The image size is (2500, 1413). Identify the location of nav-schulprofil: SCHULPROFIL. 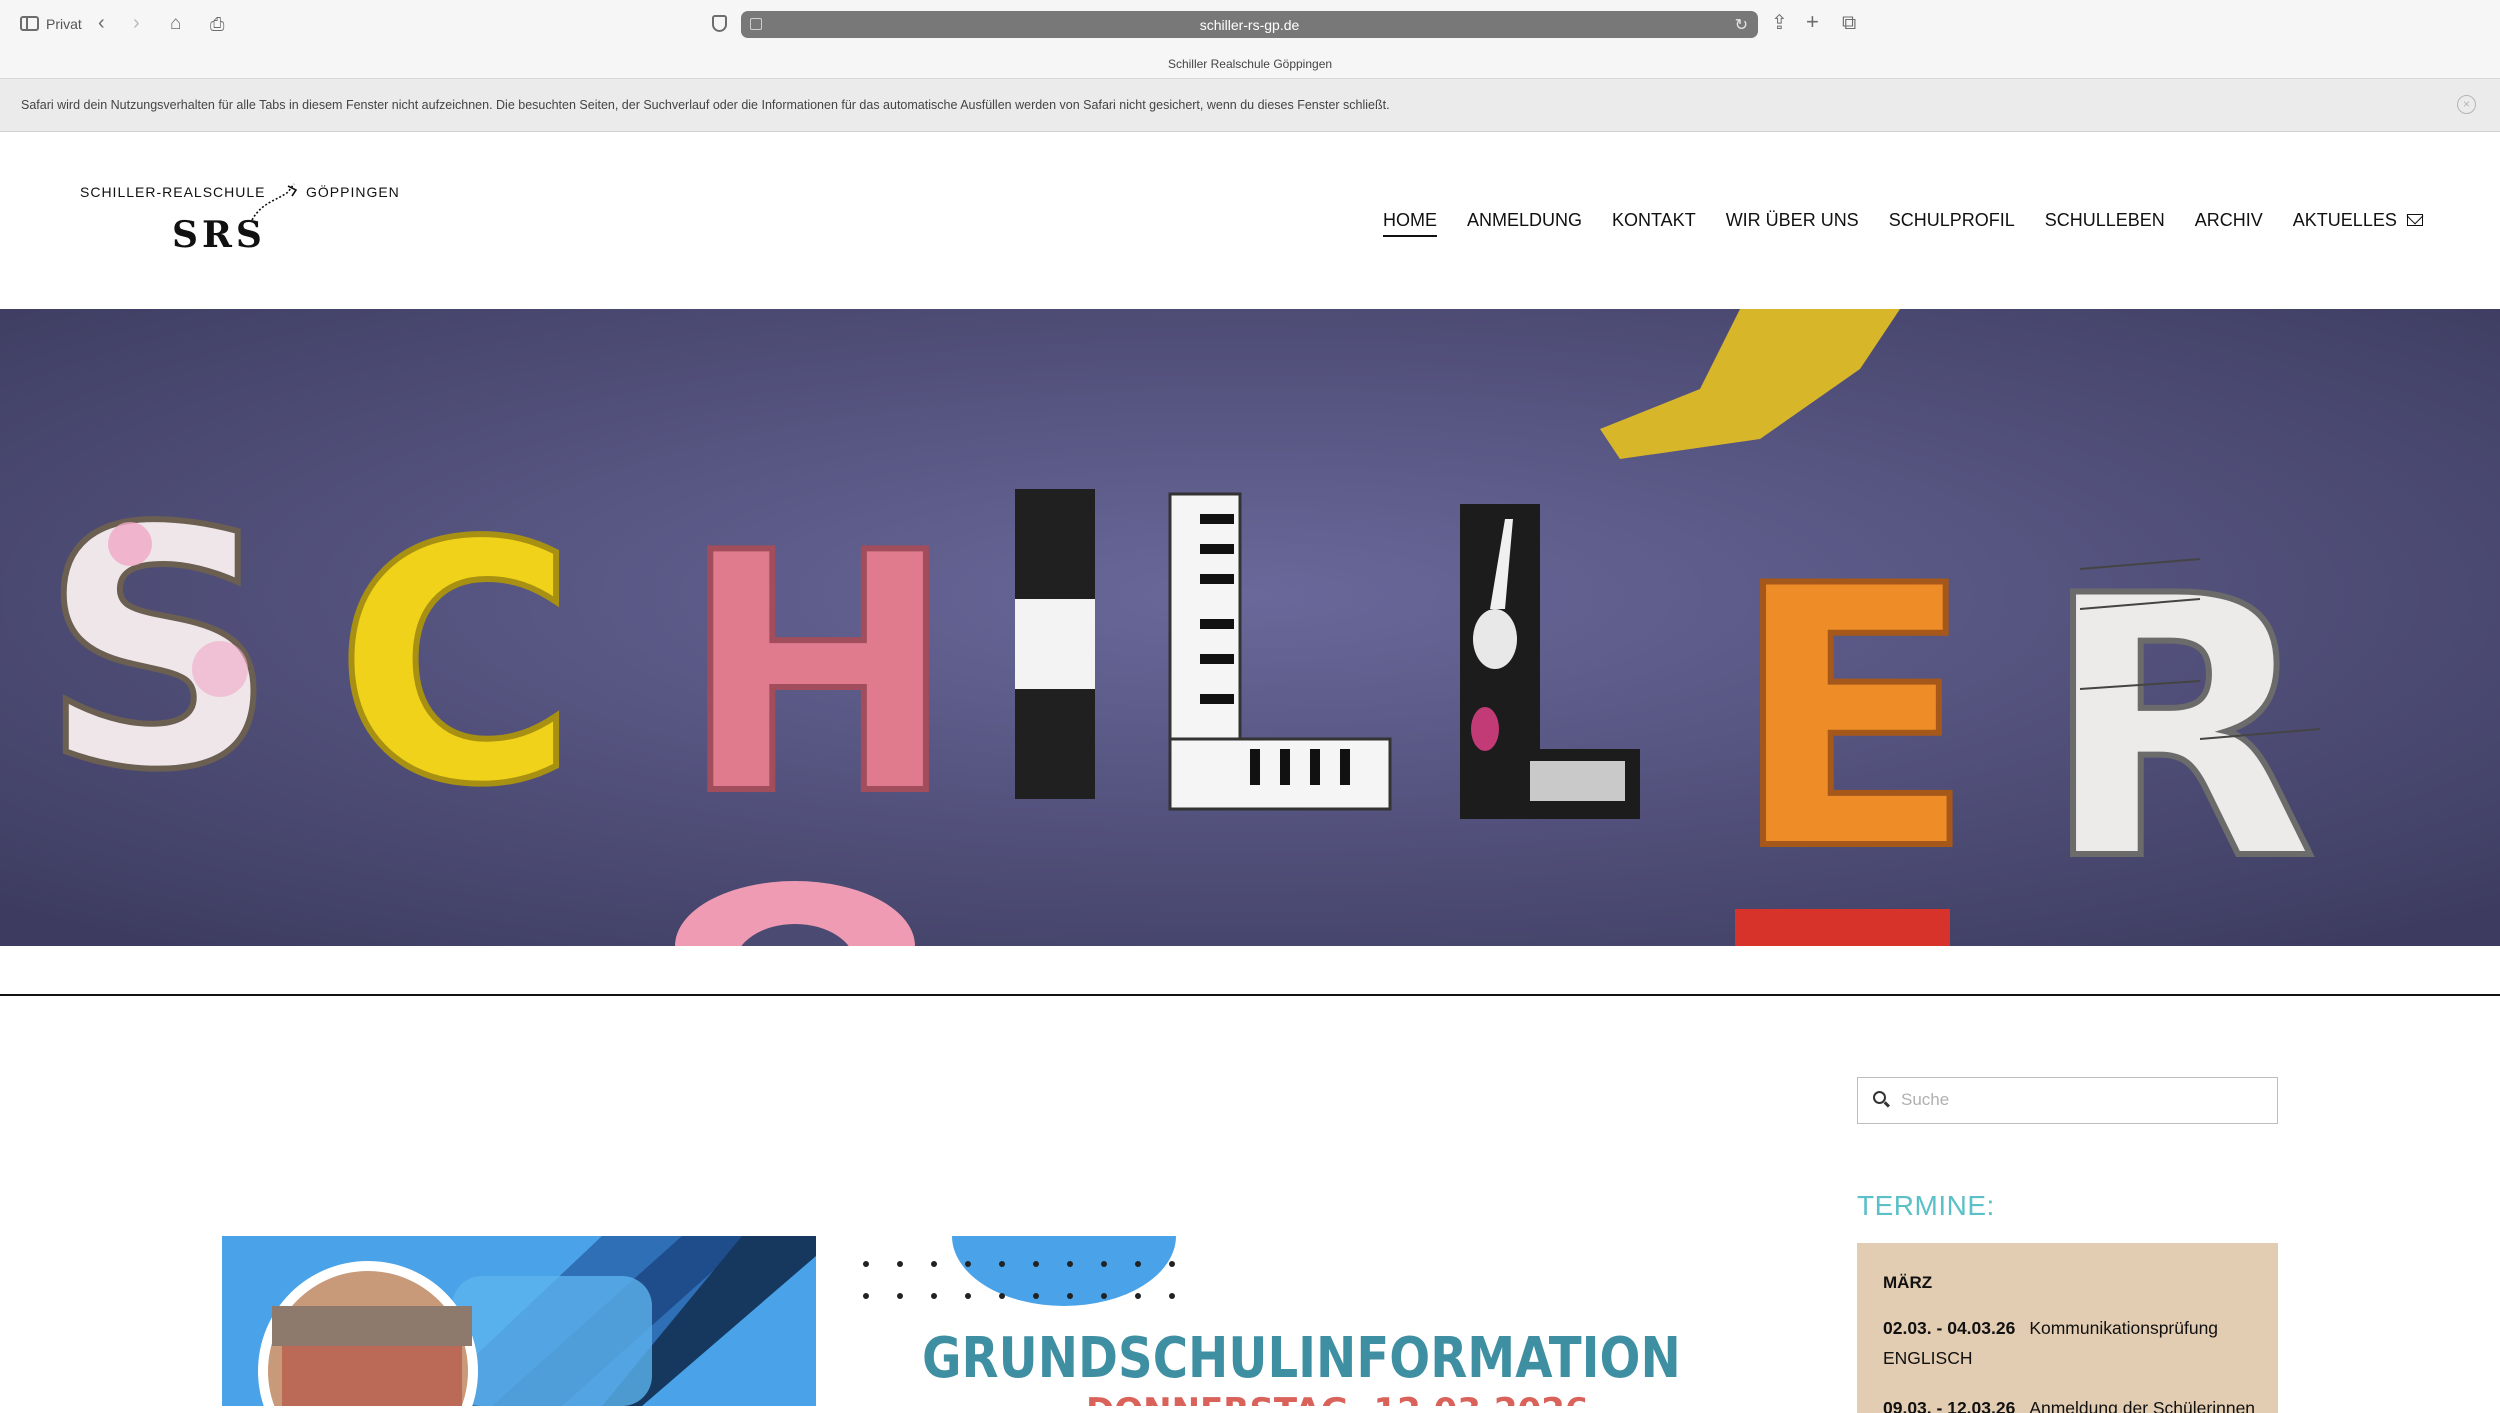
(1952, 225).